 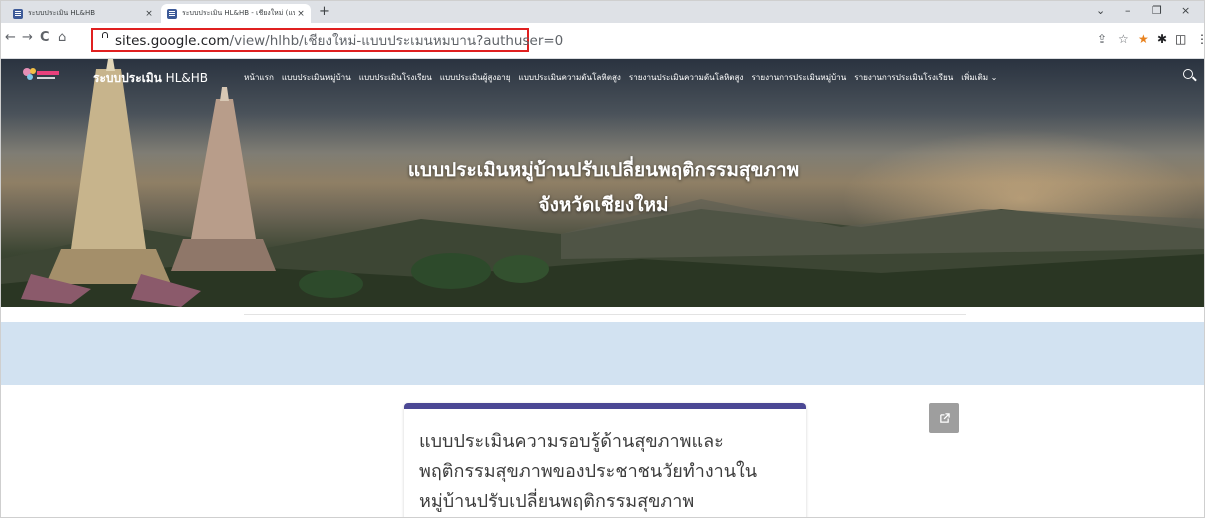 I want to click on open-in-new-window-button, so click(x=944, y=418).